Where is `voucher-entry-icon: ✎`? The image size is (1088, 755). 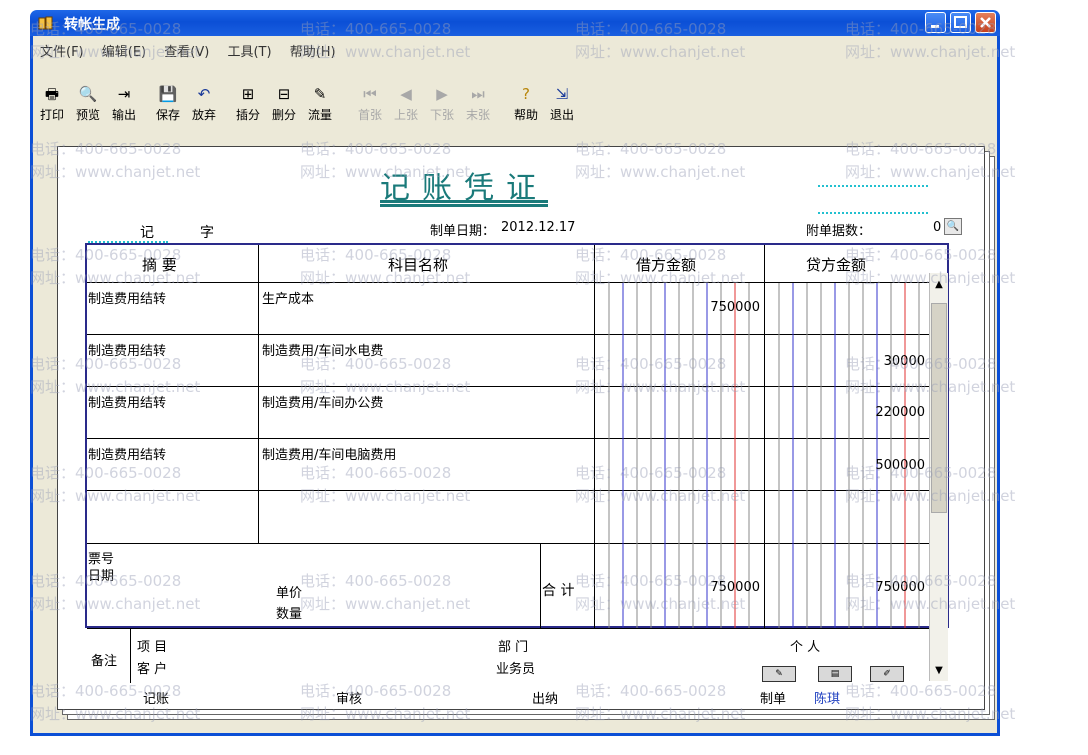 voucher-entry-icon: ✎ is located at coordinates (779, 674).